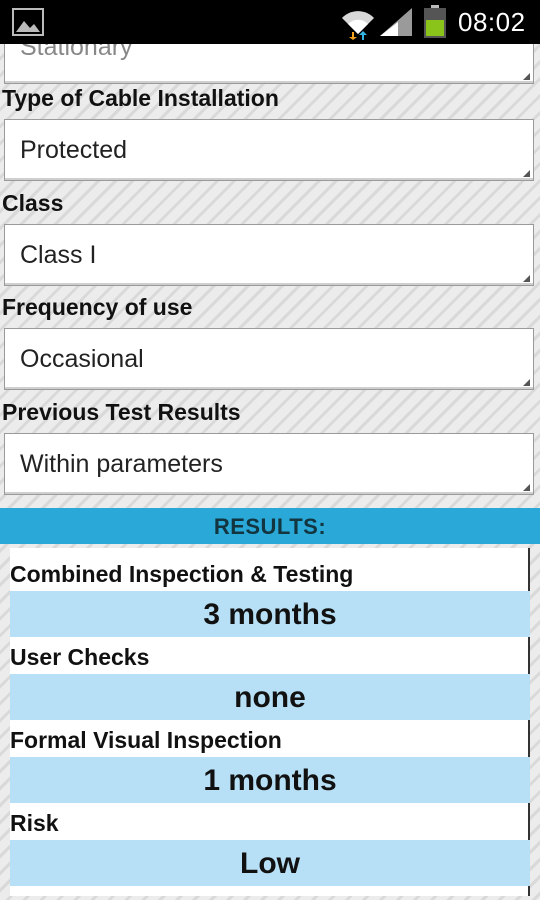 The width and height of the screenshot is (540, 900). I want to click on status-bar: 08:02, so click(270, 22).